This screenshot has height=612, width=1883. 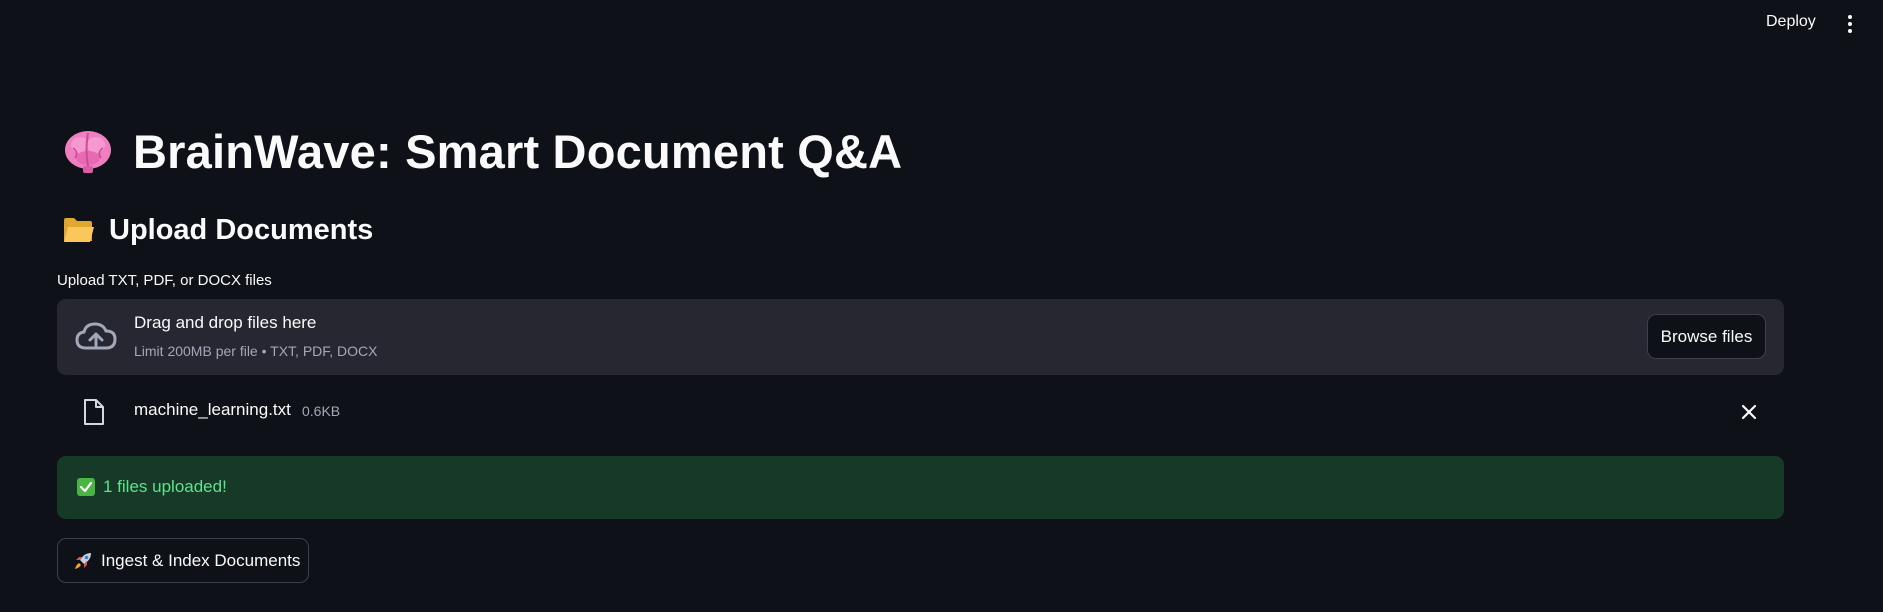 I want to click on brain-icon, so click(x=88, y=152).